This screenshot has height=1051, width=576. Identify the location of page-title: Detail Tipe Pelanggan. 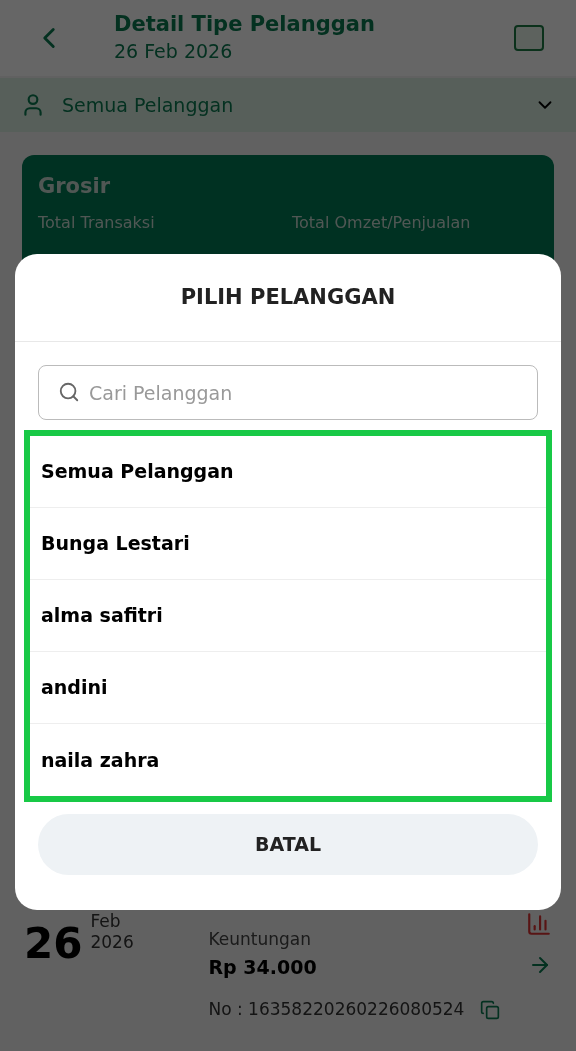
(245, 23).